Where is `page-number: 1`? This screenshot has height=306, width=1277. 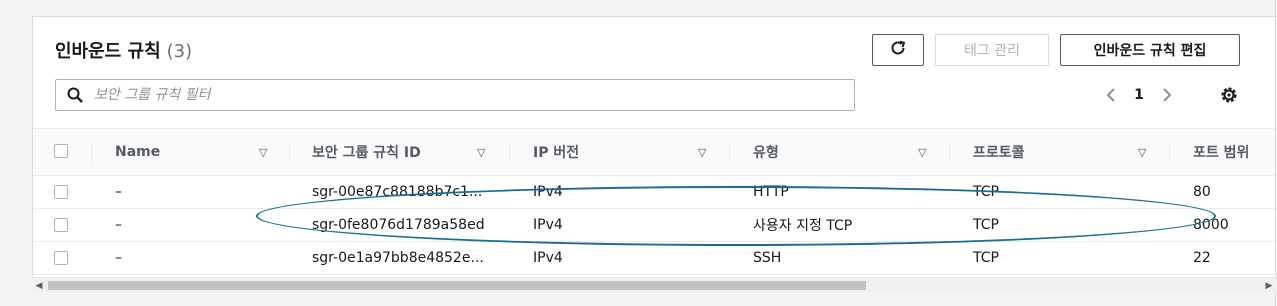
page-number: 1 is located at coordinates (1139, 95).